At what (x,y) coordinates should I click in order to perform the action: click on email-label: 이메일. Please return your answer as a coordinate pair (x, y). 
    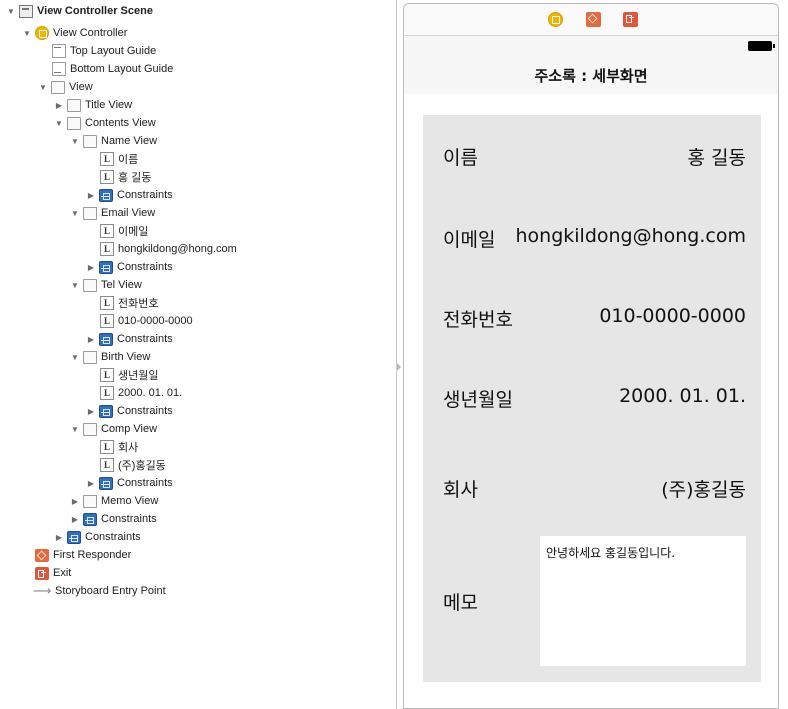
    Looking at the image, I should click on (469, 240).